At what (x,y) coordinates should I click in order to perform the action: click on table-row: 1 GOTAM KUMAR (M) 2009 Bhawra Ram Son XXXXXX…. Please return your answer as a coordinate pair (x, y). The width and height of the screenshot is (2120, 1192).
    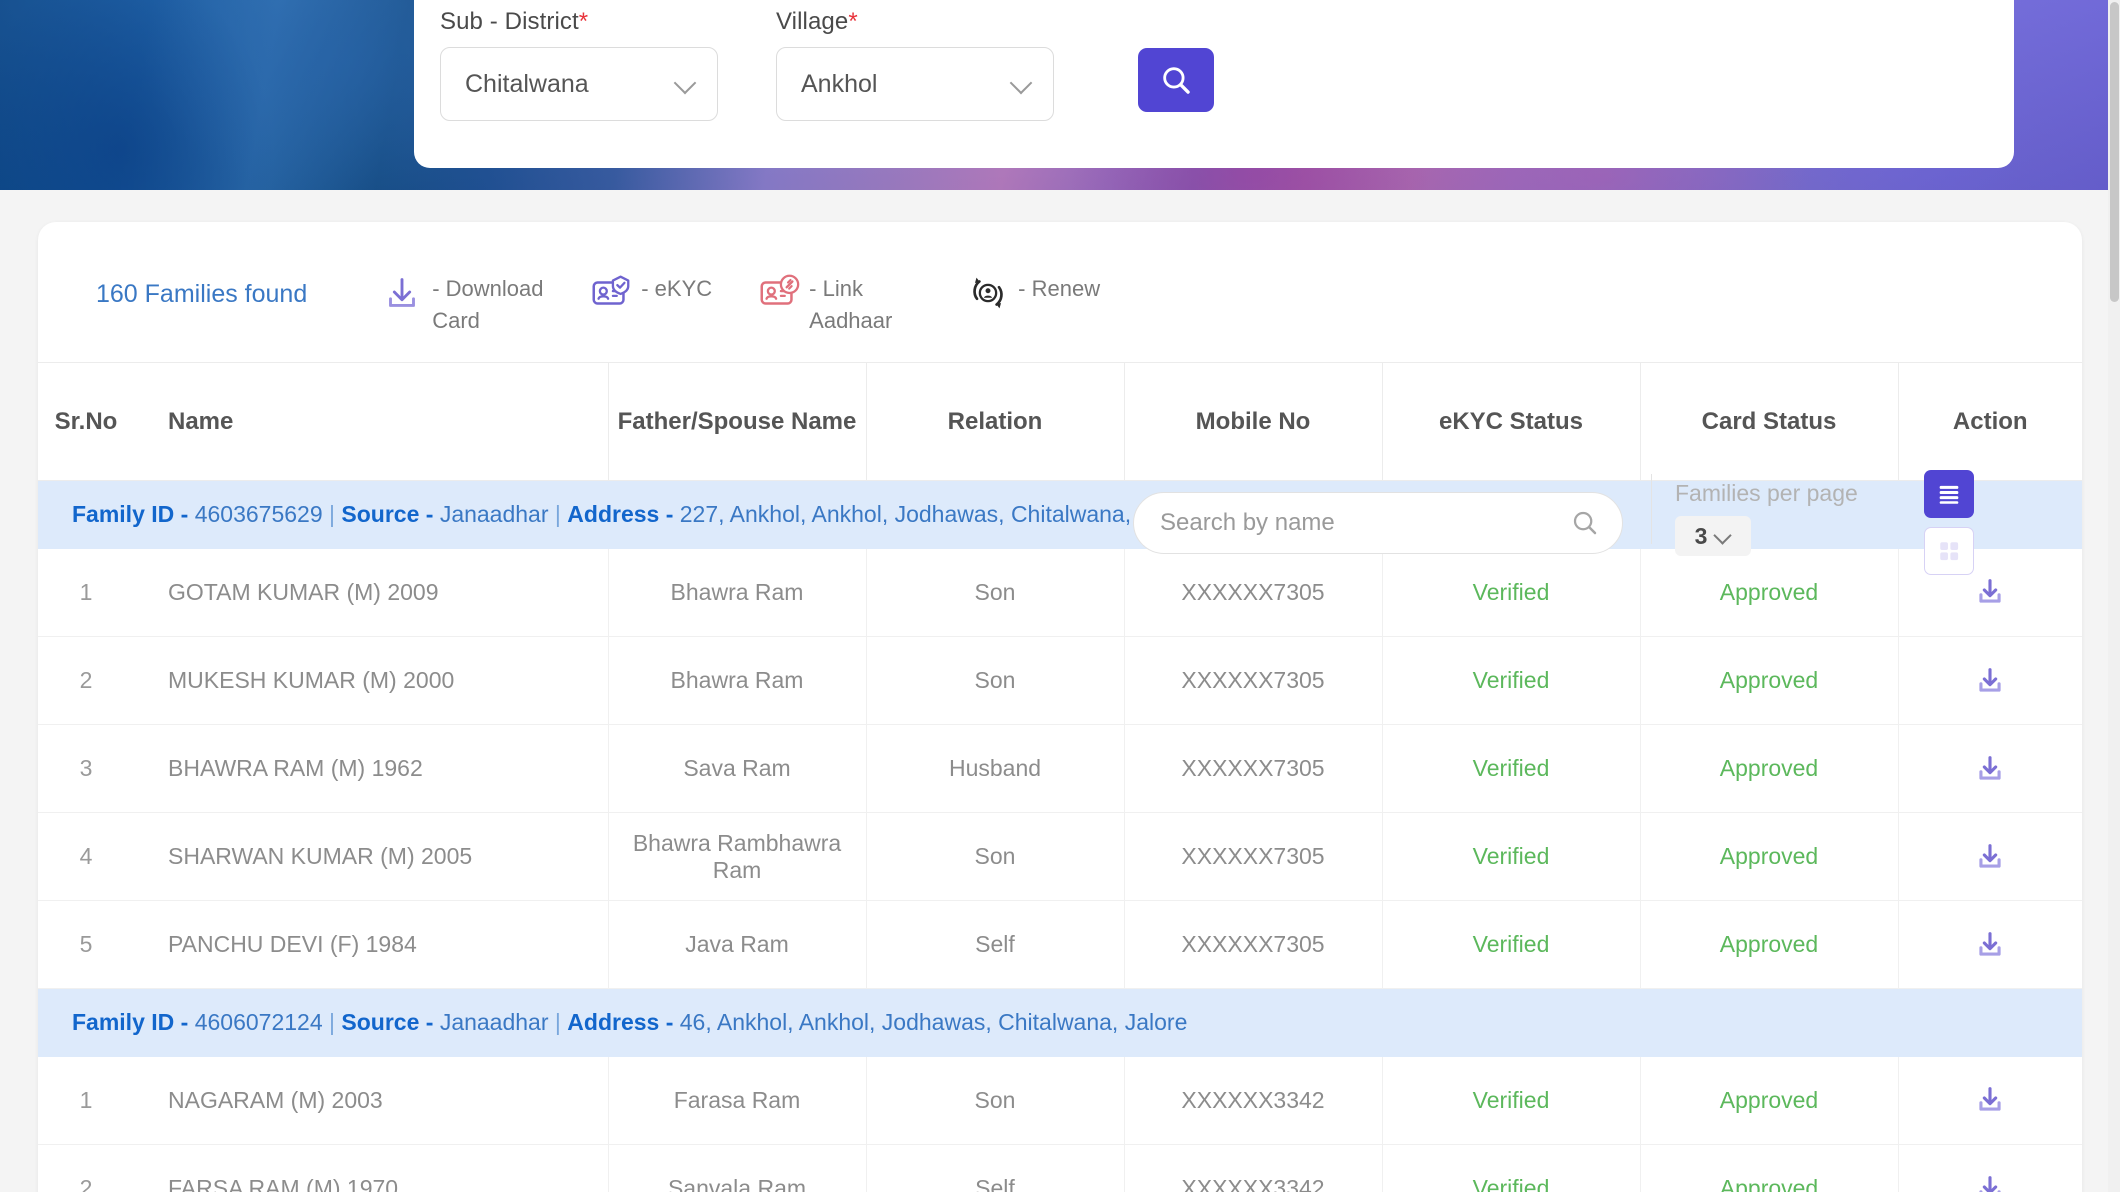
    Looking at the image, I should click on (1060, 592).